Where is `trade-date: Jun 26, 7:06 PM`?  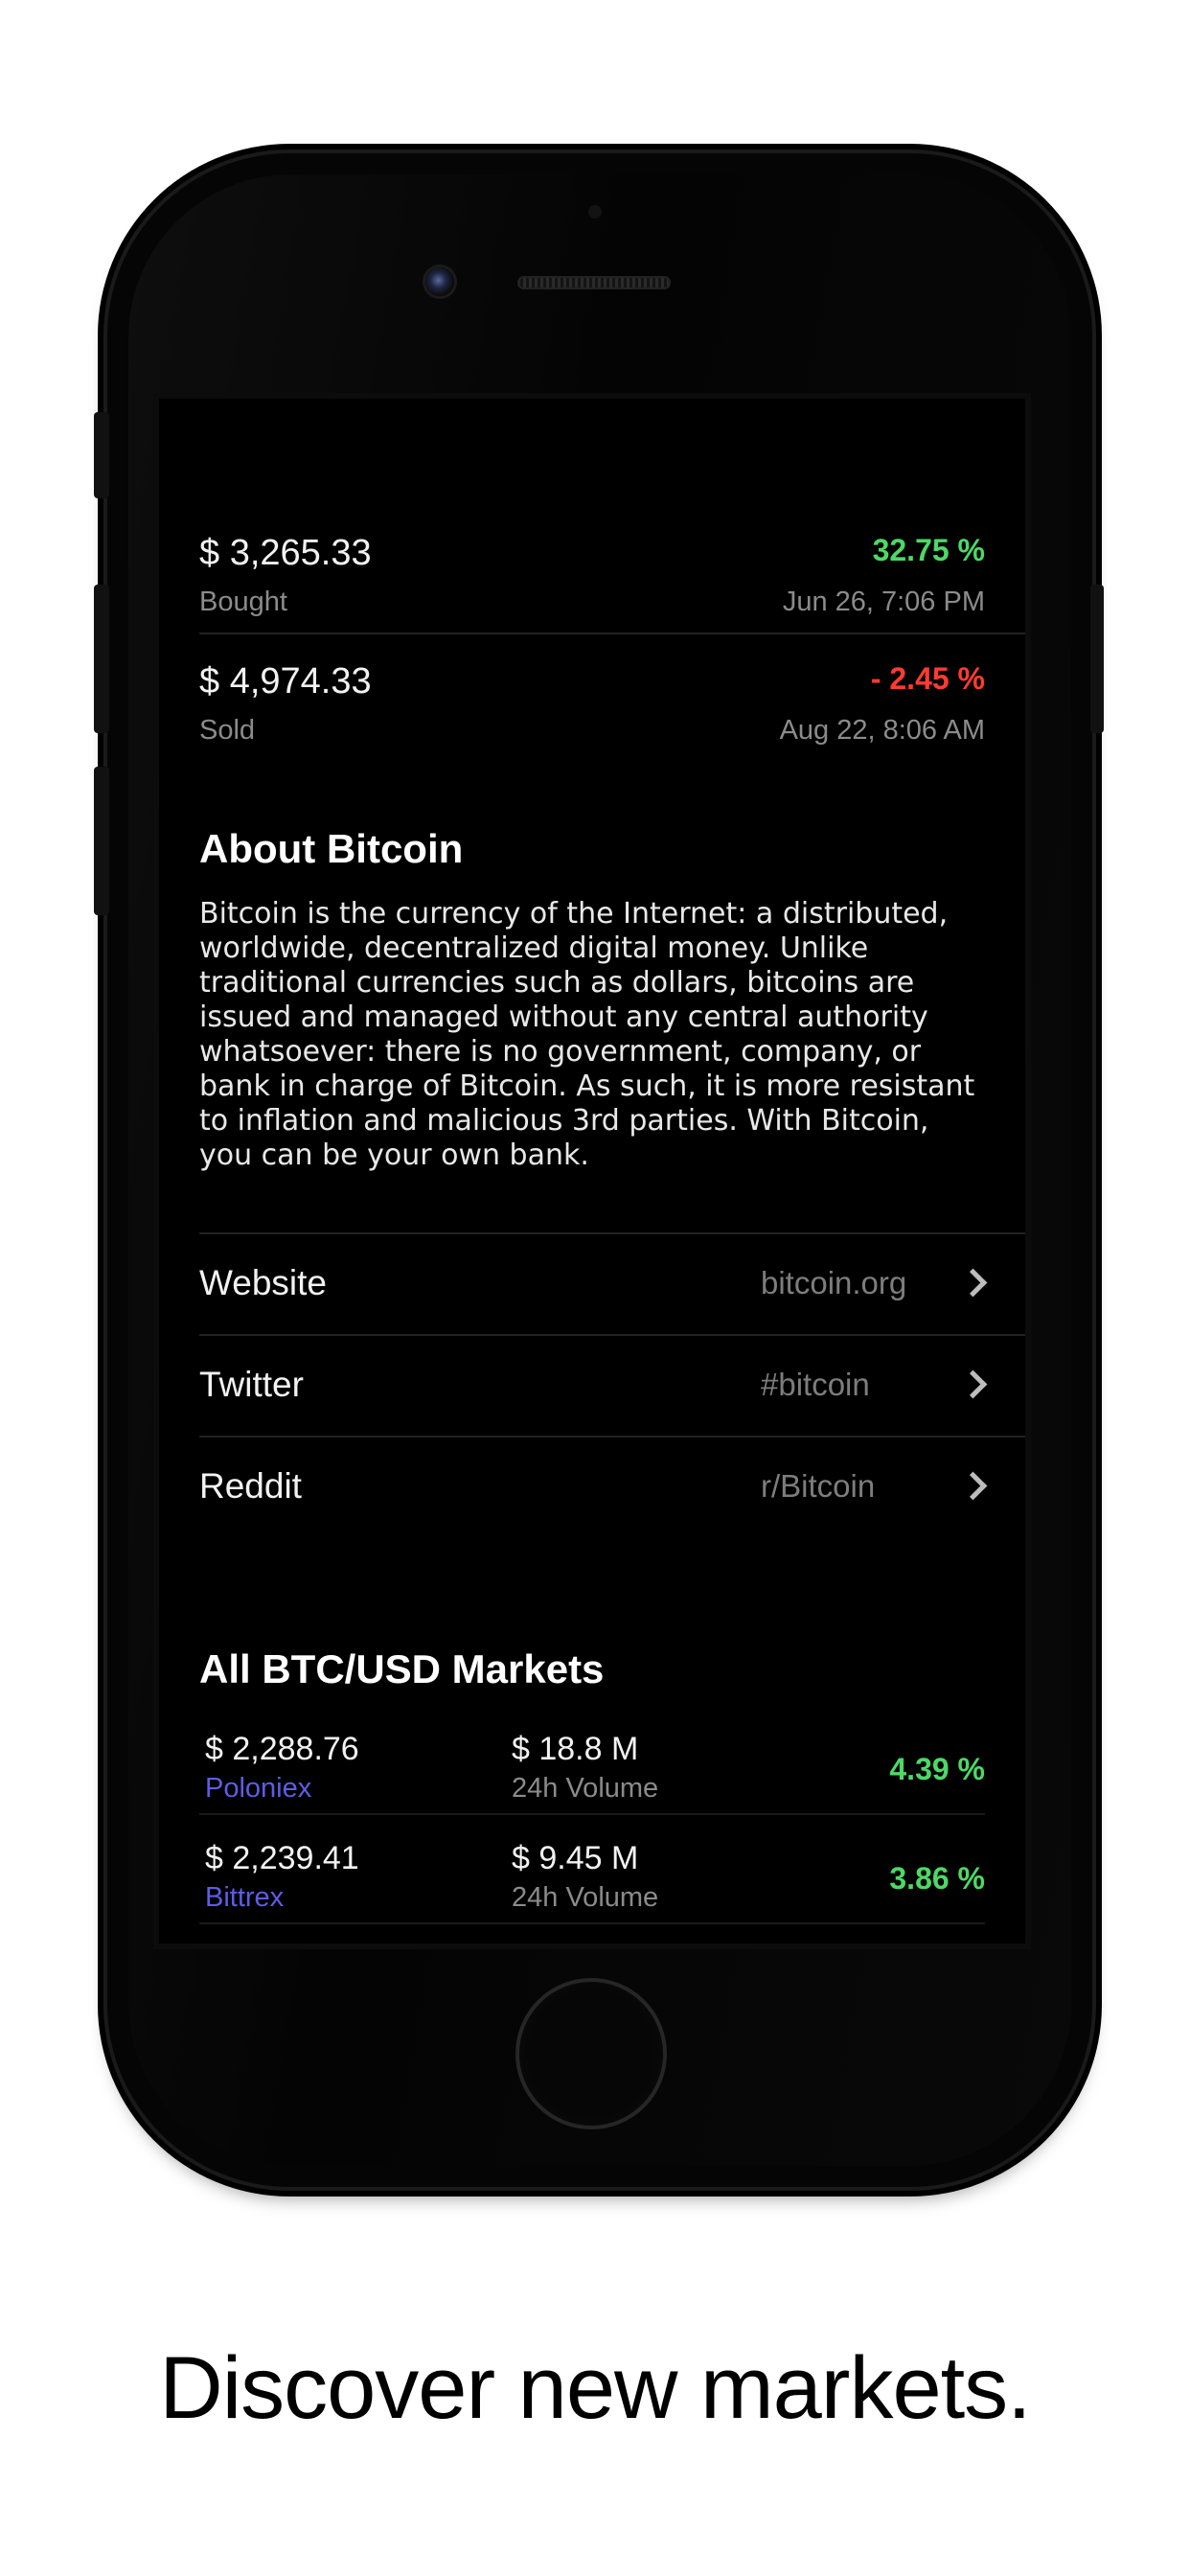
trade-date: Jun 26, 7:06 PM is located at coordinates (884, 601).